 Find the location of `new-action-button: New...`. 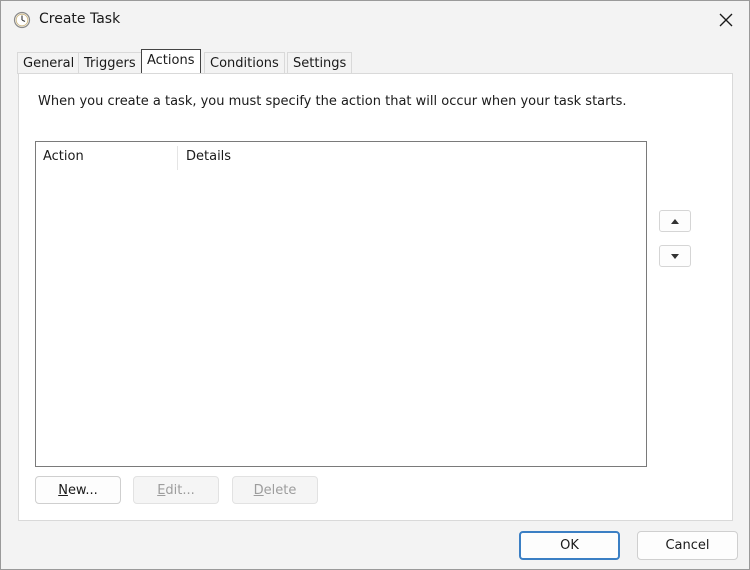

new-action-button: New... is located at coordinates (78, 490).